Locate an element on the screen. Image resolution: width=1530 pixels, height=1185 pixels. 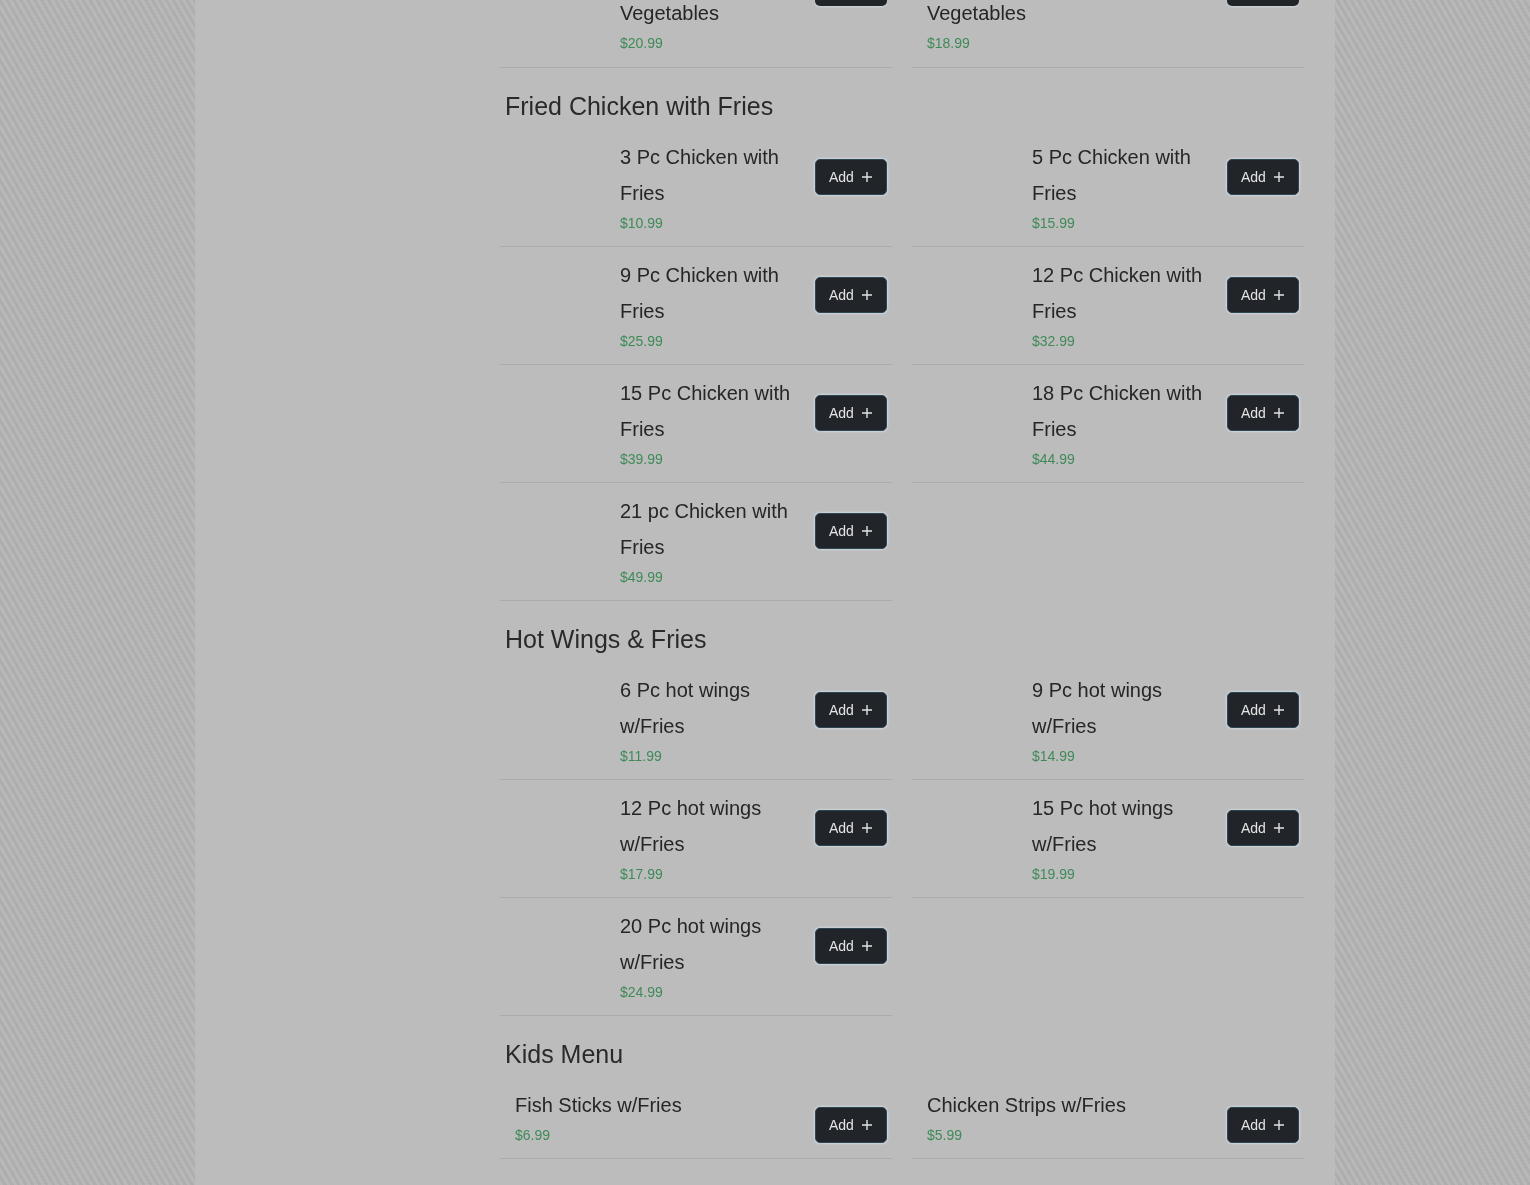
item-price: $25.99 is located at coordinates (642, 341).